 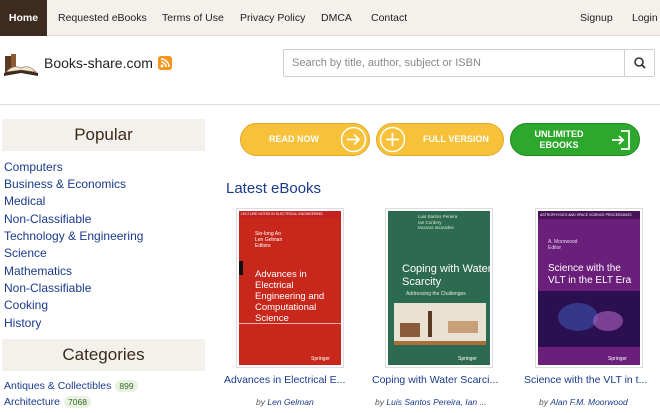 What do you see at coordinates (25, 253) in the screenshot?
I see `popular-link: Science` at bounding box center [25, 253].